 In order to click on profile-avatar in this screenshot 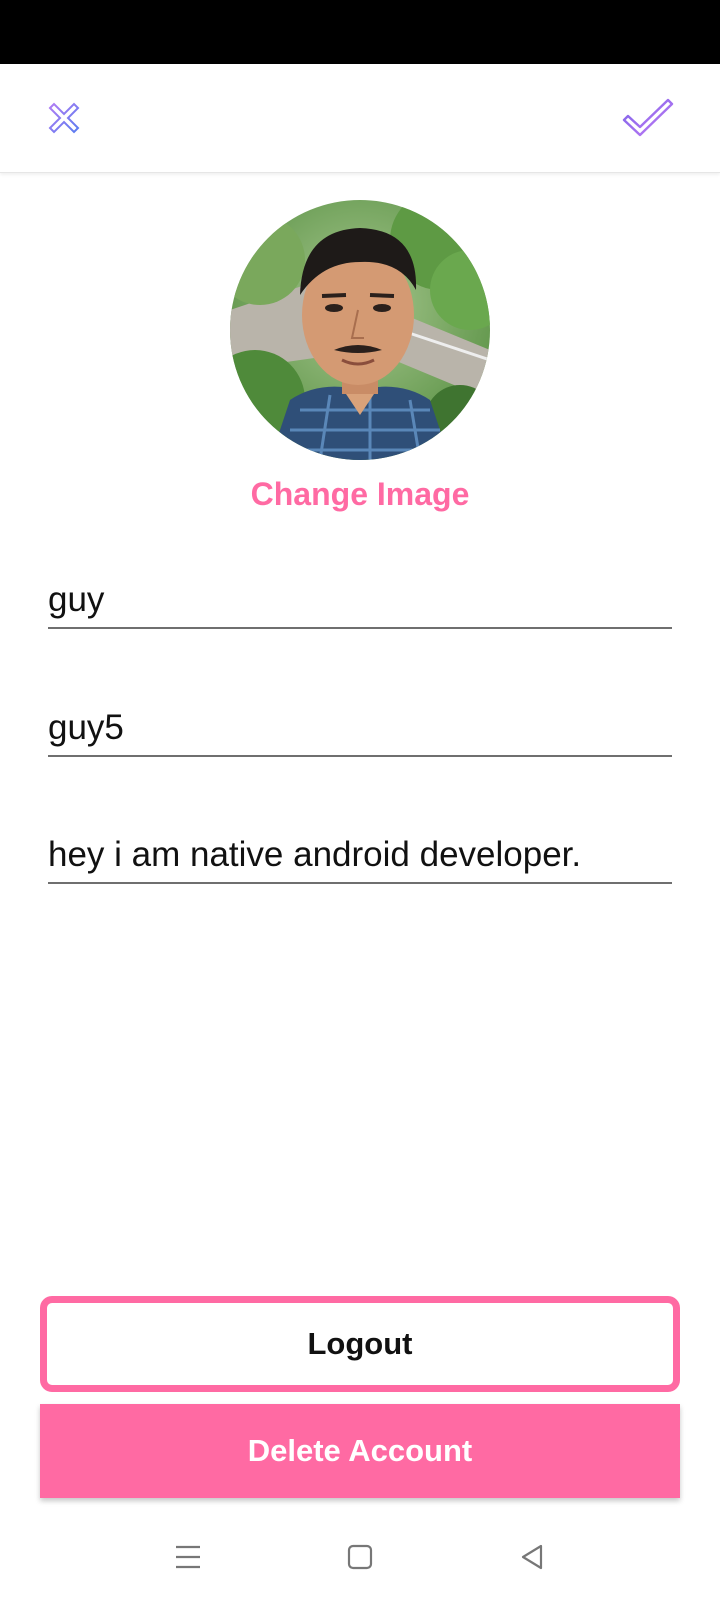, I will do `click(360, 330)`.